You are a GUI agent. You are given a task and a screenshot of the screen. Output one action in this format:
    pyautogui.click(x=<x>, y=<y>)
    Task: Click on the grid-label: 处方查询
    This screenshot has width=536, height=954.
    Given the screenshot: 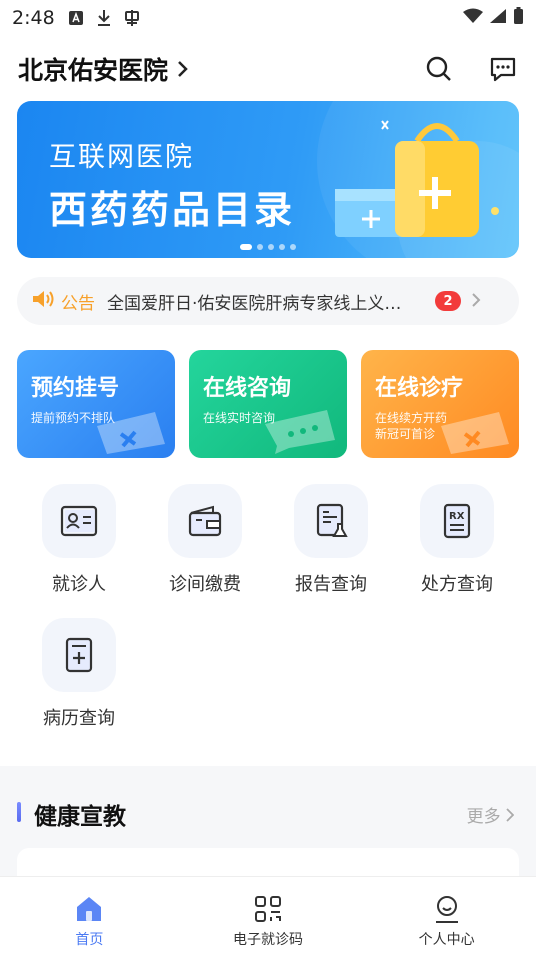 What is the action you would take?
    pyautogui.click(x=457, y=584)
    